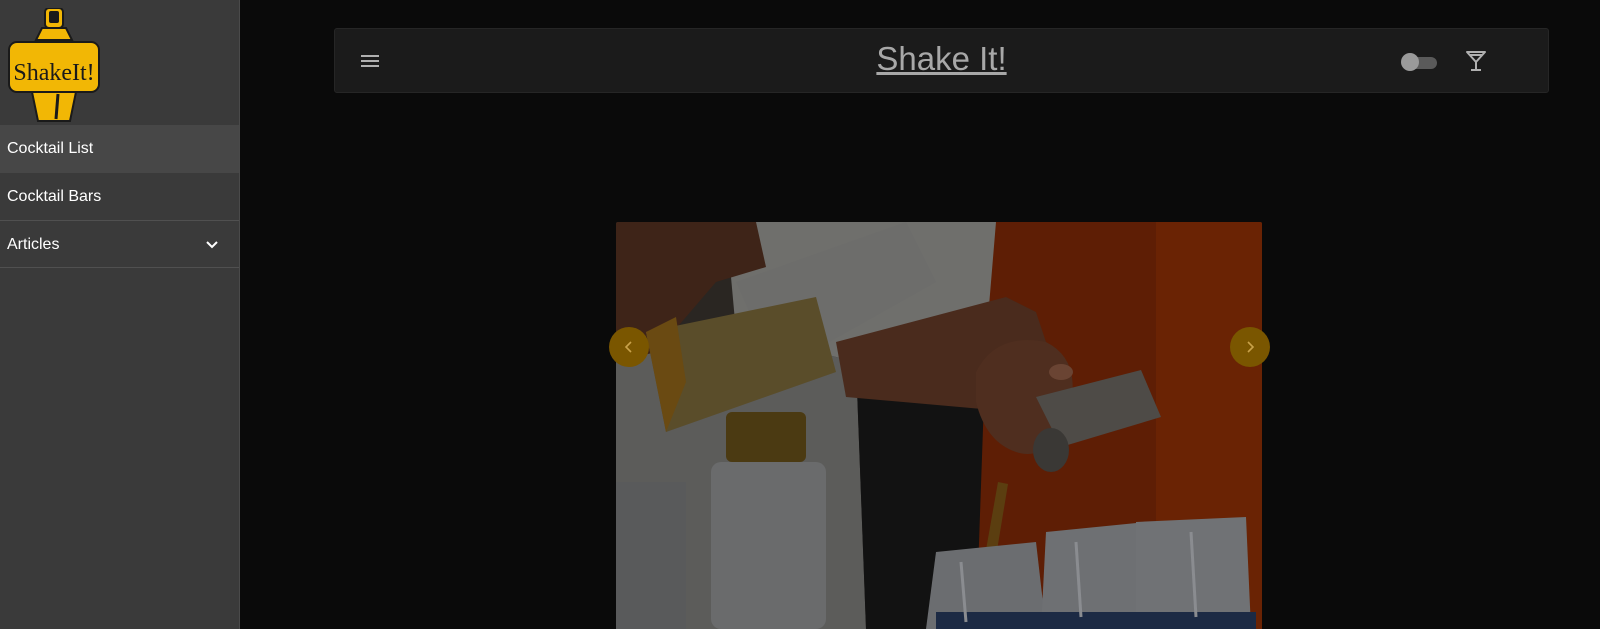 The width and height of the screenshot is (1600, 629). I want to click on top-app-bar: Shake It!, so click(941, 60).